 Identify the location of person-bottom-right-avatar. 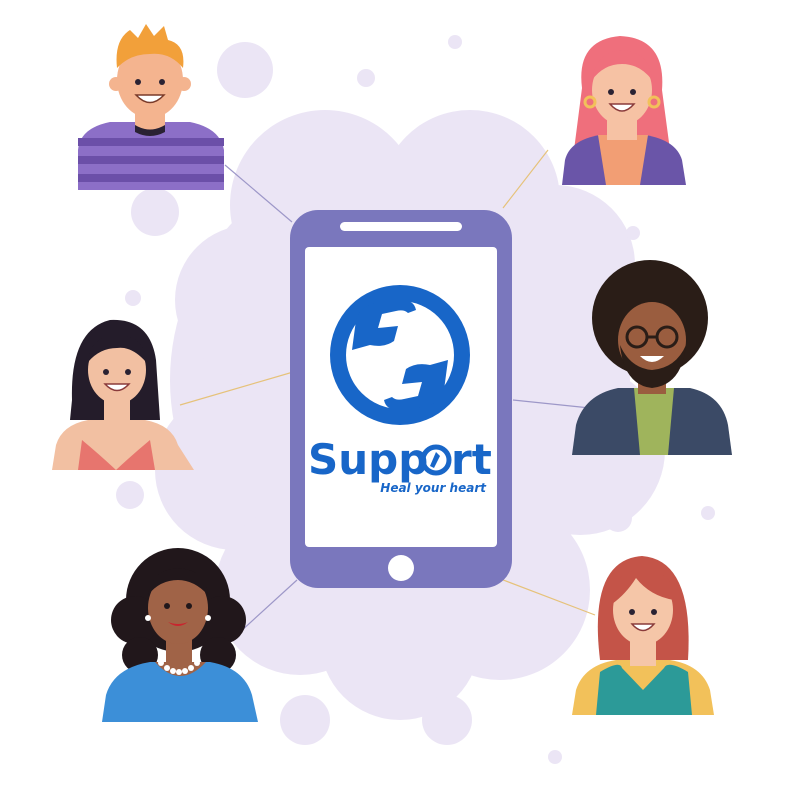
(643, 635).